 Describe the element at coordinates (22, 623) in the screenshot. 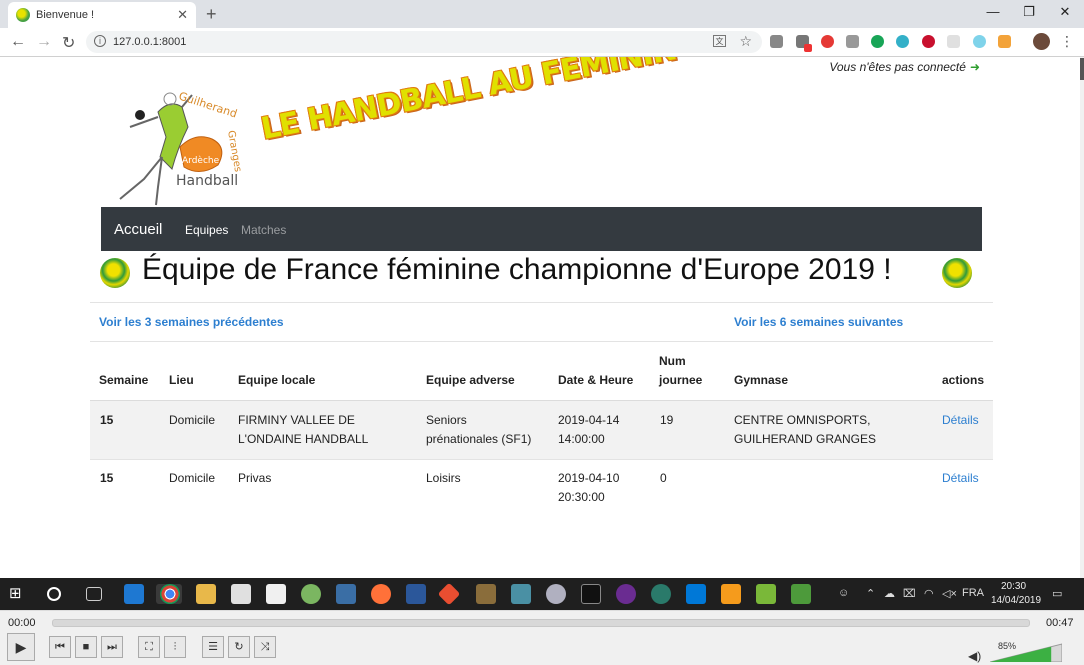

I see `current-time: 00:00` at that location.